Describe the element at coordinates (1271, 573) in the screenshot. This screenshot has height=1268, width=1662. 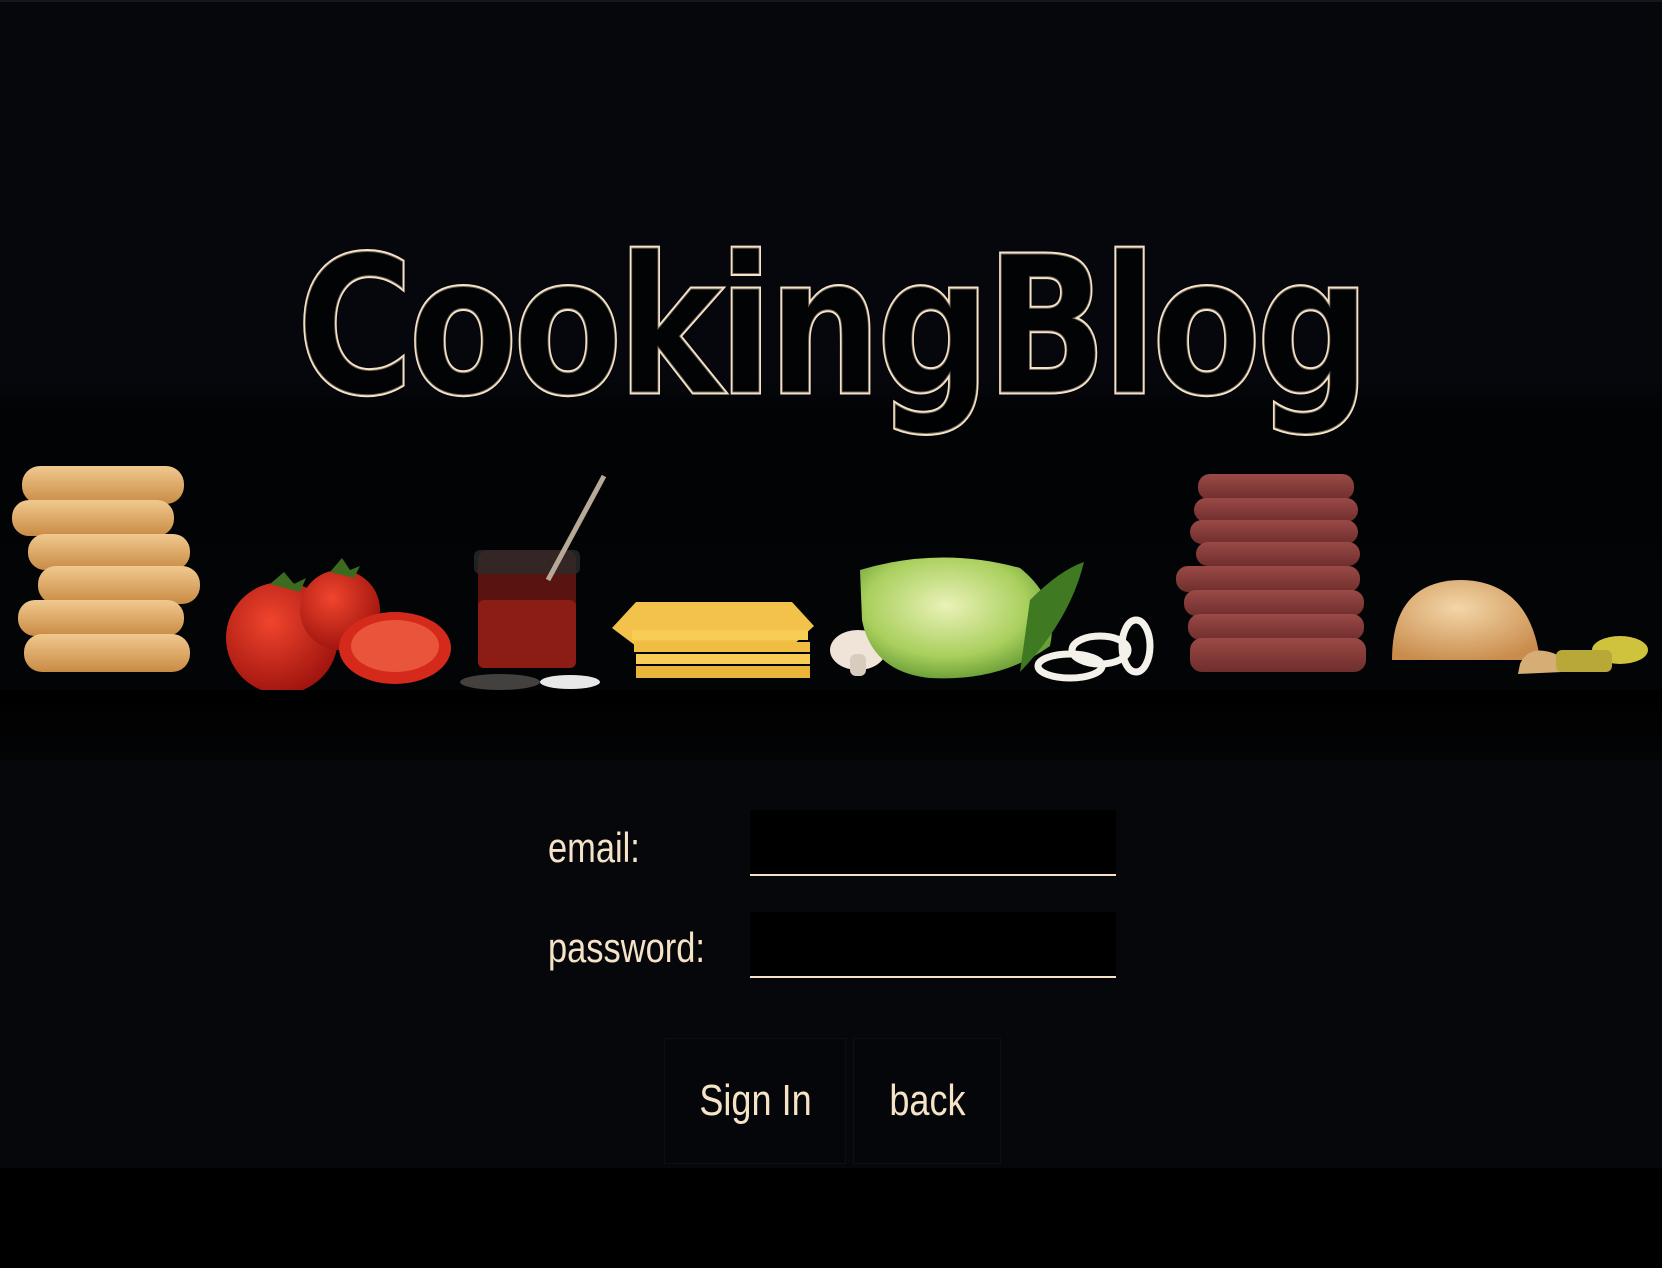
I see `patty-stack` at that location.